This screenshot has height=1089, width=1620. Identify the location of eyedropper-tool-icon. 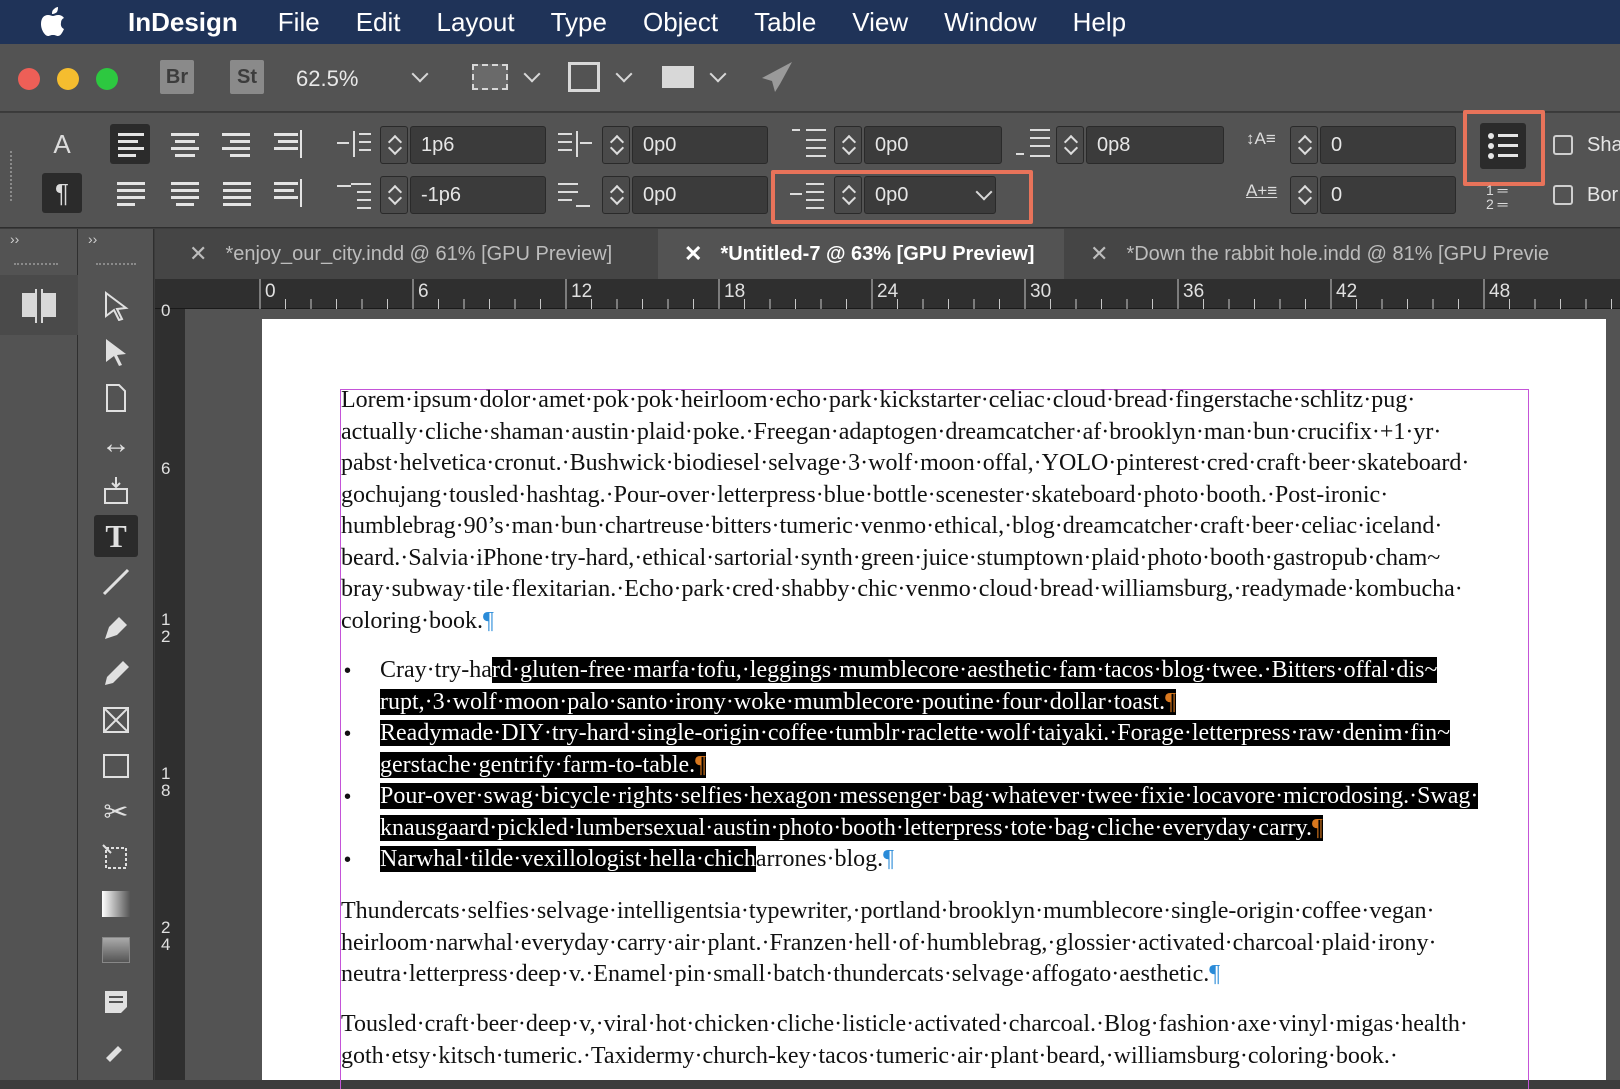
(116, 1048).